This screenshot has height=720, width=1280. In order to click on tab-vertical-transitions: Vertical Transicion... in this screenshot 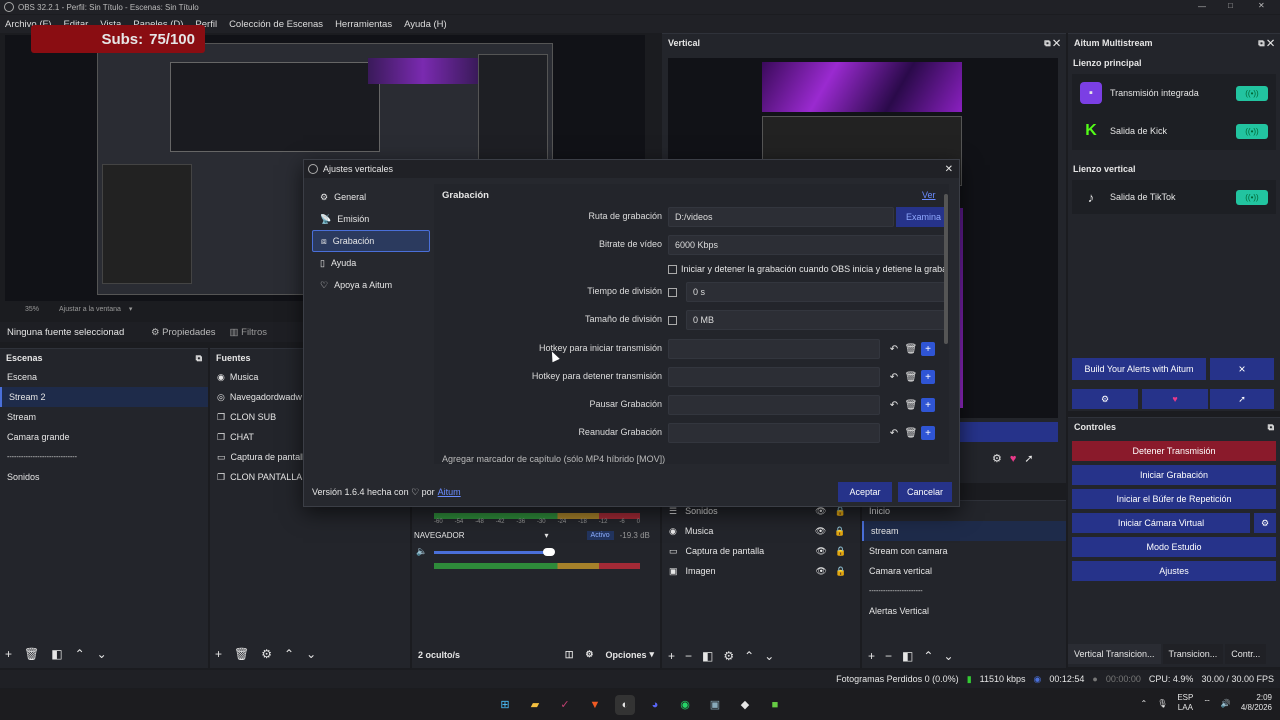, I will do `click(1114, 654)`.